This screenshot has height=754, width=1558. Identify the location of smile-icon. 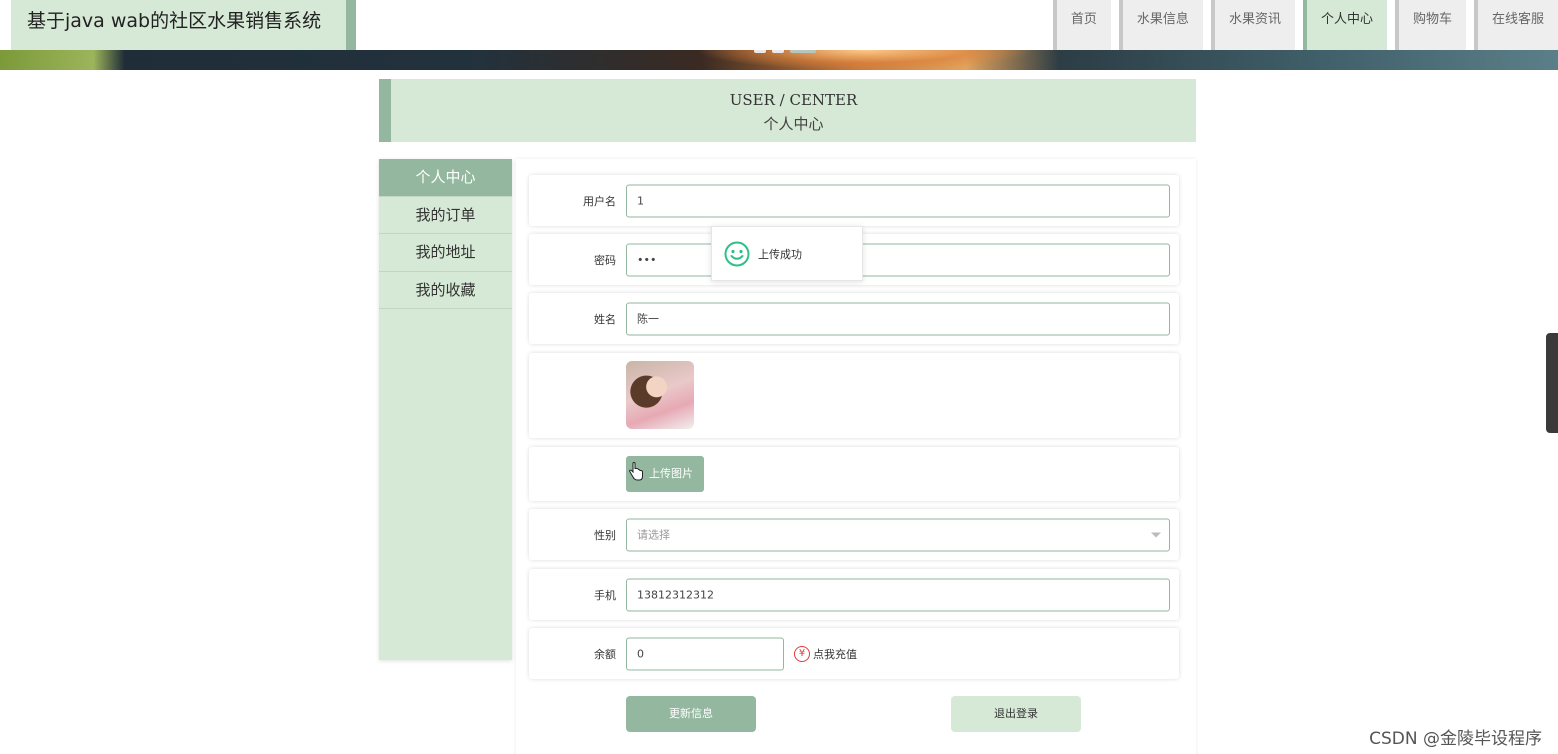
(737, 253).